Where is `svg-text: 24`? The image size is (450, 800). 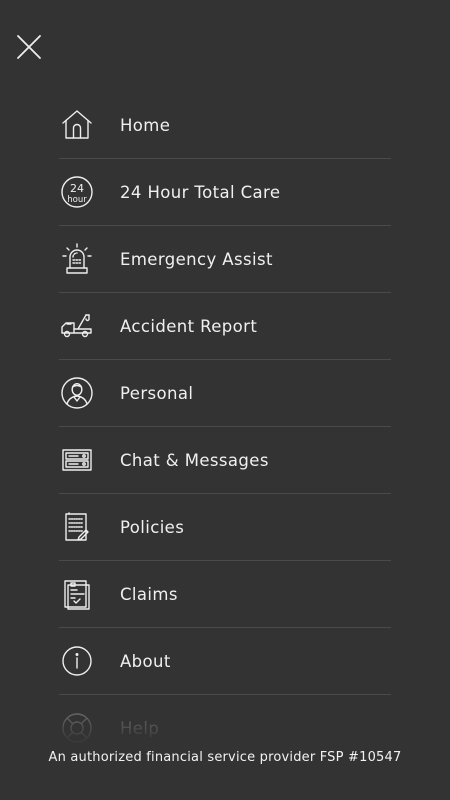
svg-text: 24 is located at coordinates (77, 188).